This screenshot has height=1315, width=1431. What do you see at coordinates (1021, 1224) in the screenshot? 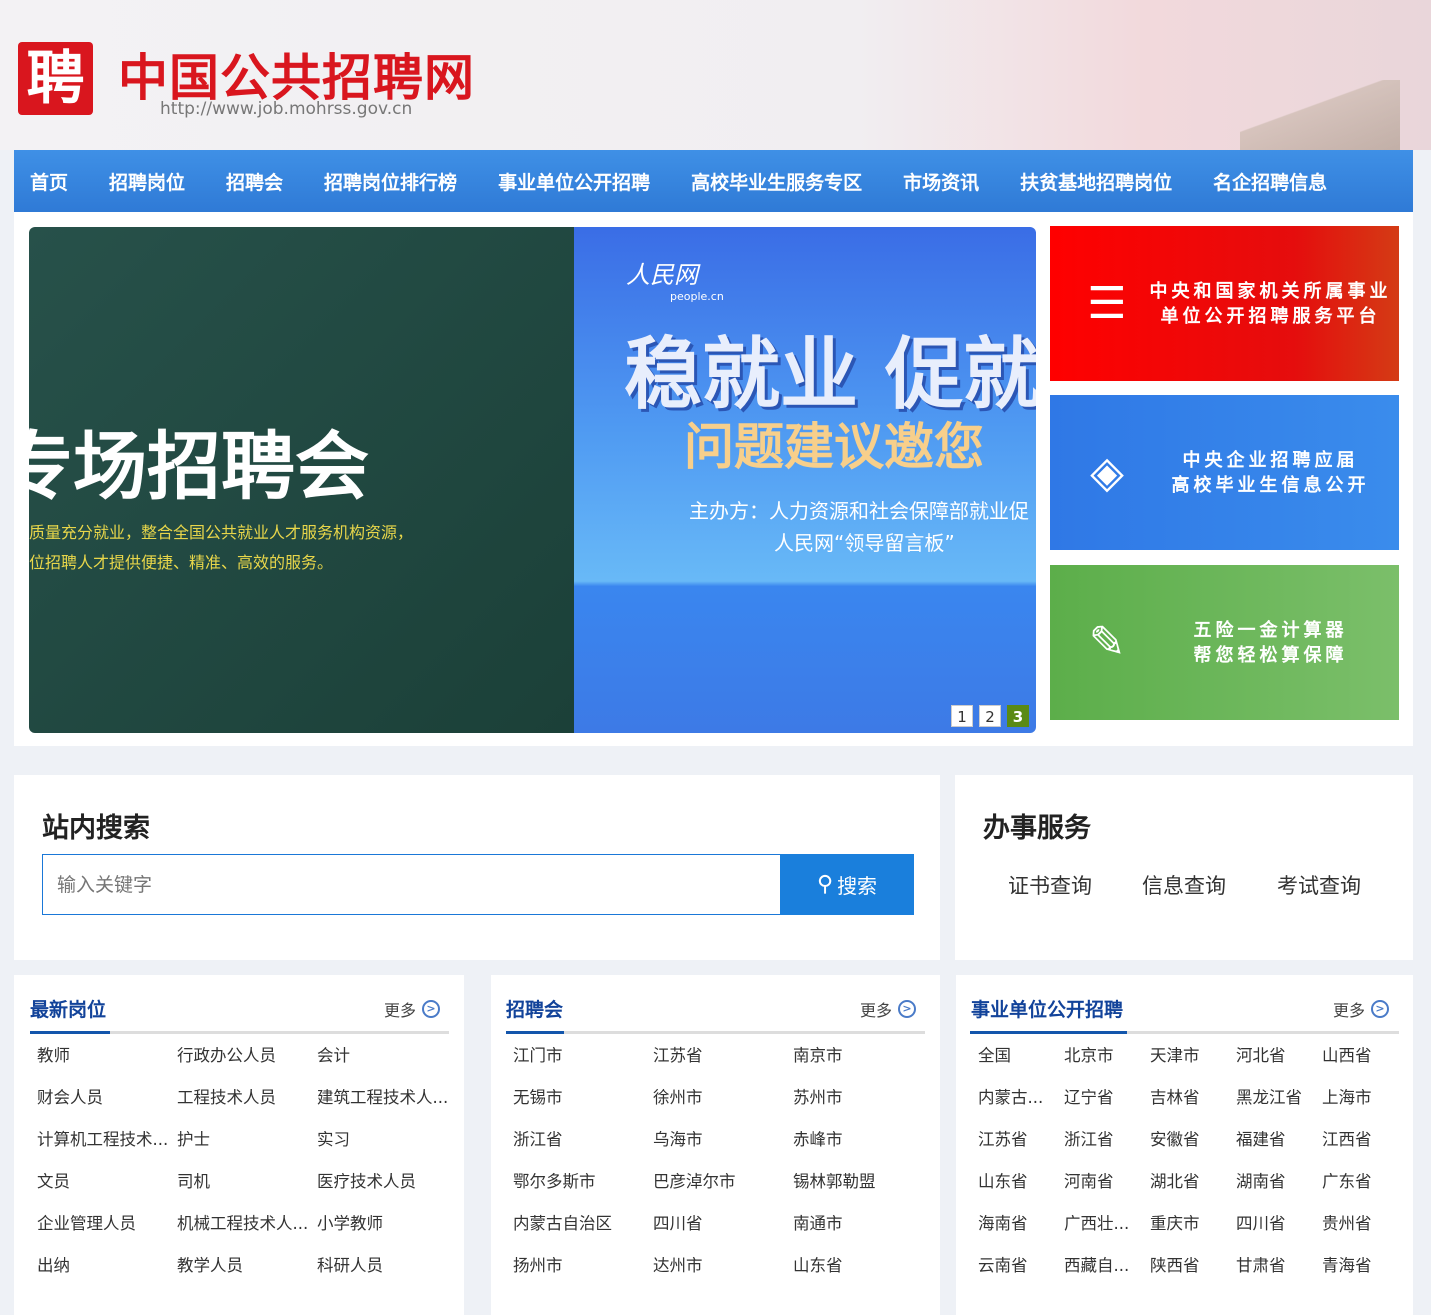
I see `list-item: 海南省` at bounding box center [1021, 1224].